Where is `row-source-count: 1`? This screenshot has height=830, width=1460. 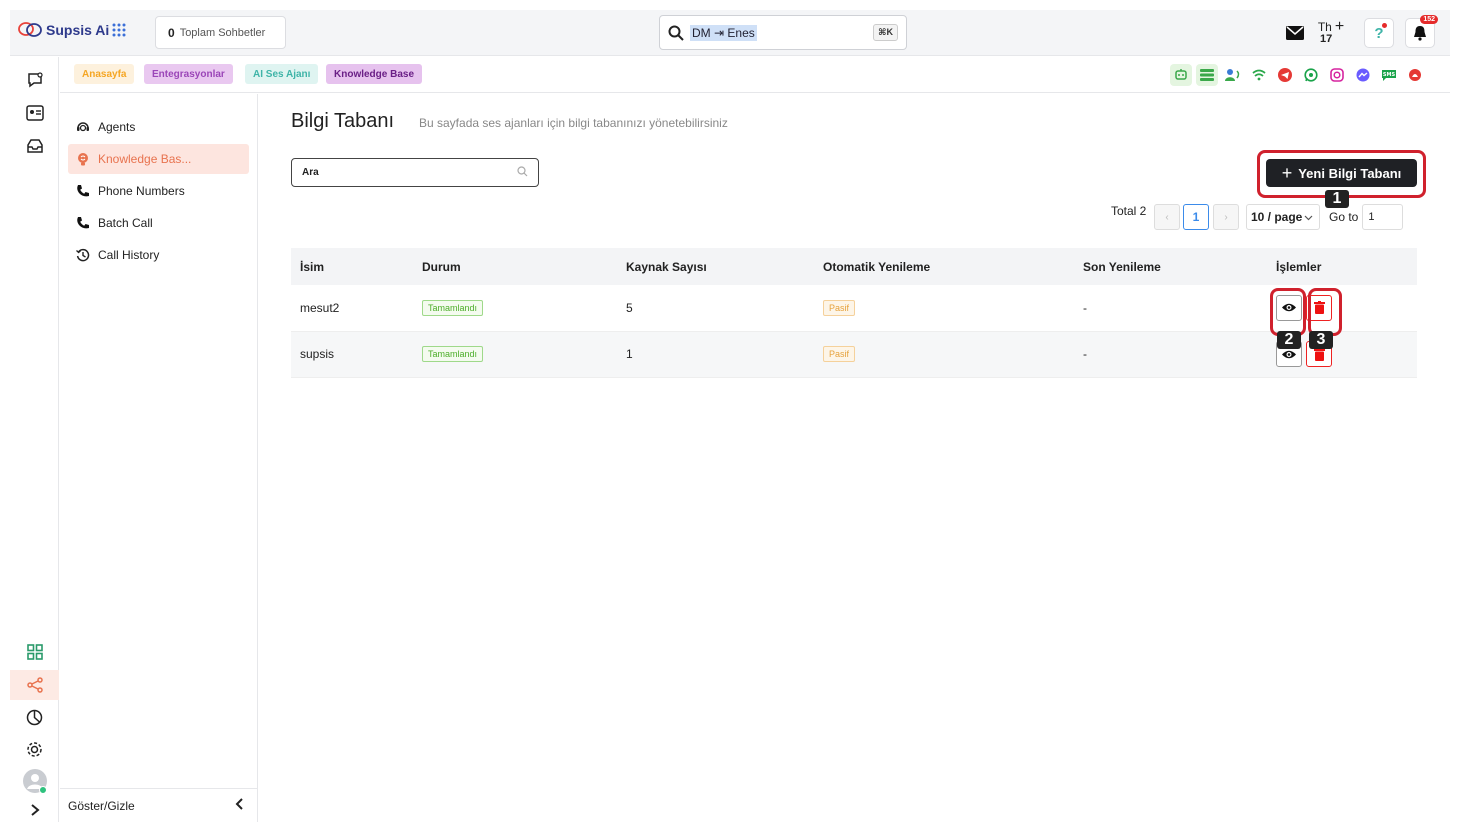
row-source-count: 1 is located at coordinates (715, 354).